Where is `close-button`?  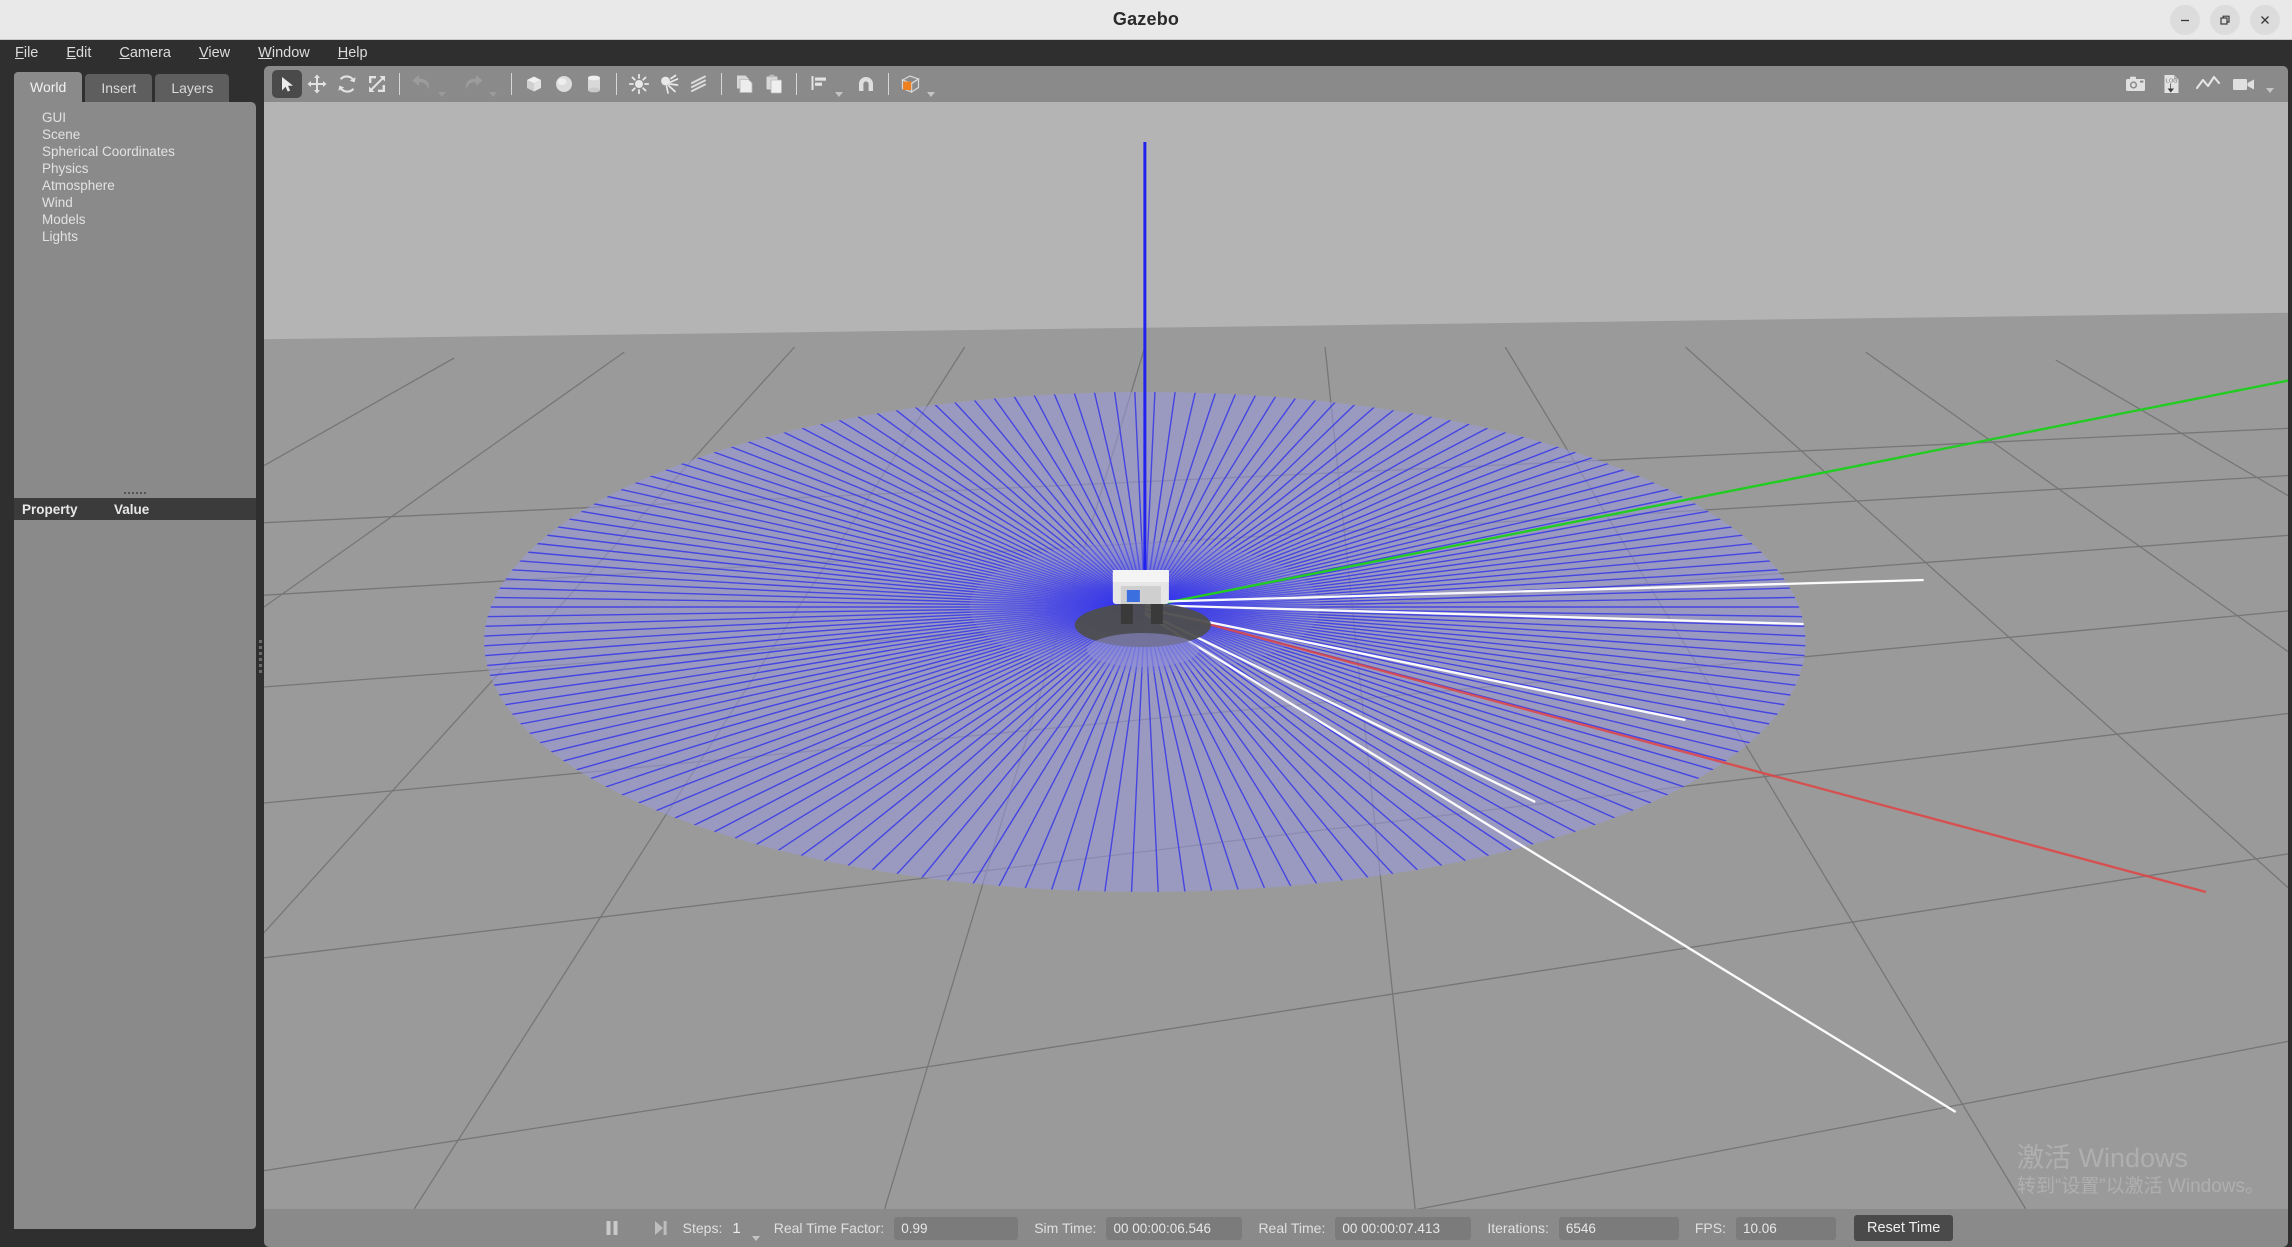 close-button is located at coordinates (2265, 19).